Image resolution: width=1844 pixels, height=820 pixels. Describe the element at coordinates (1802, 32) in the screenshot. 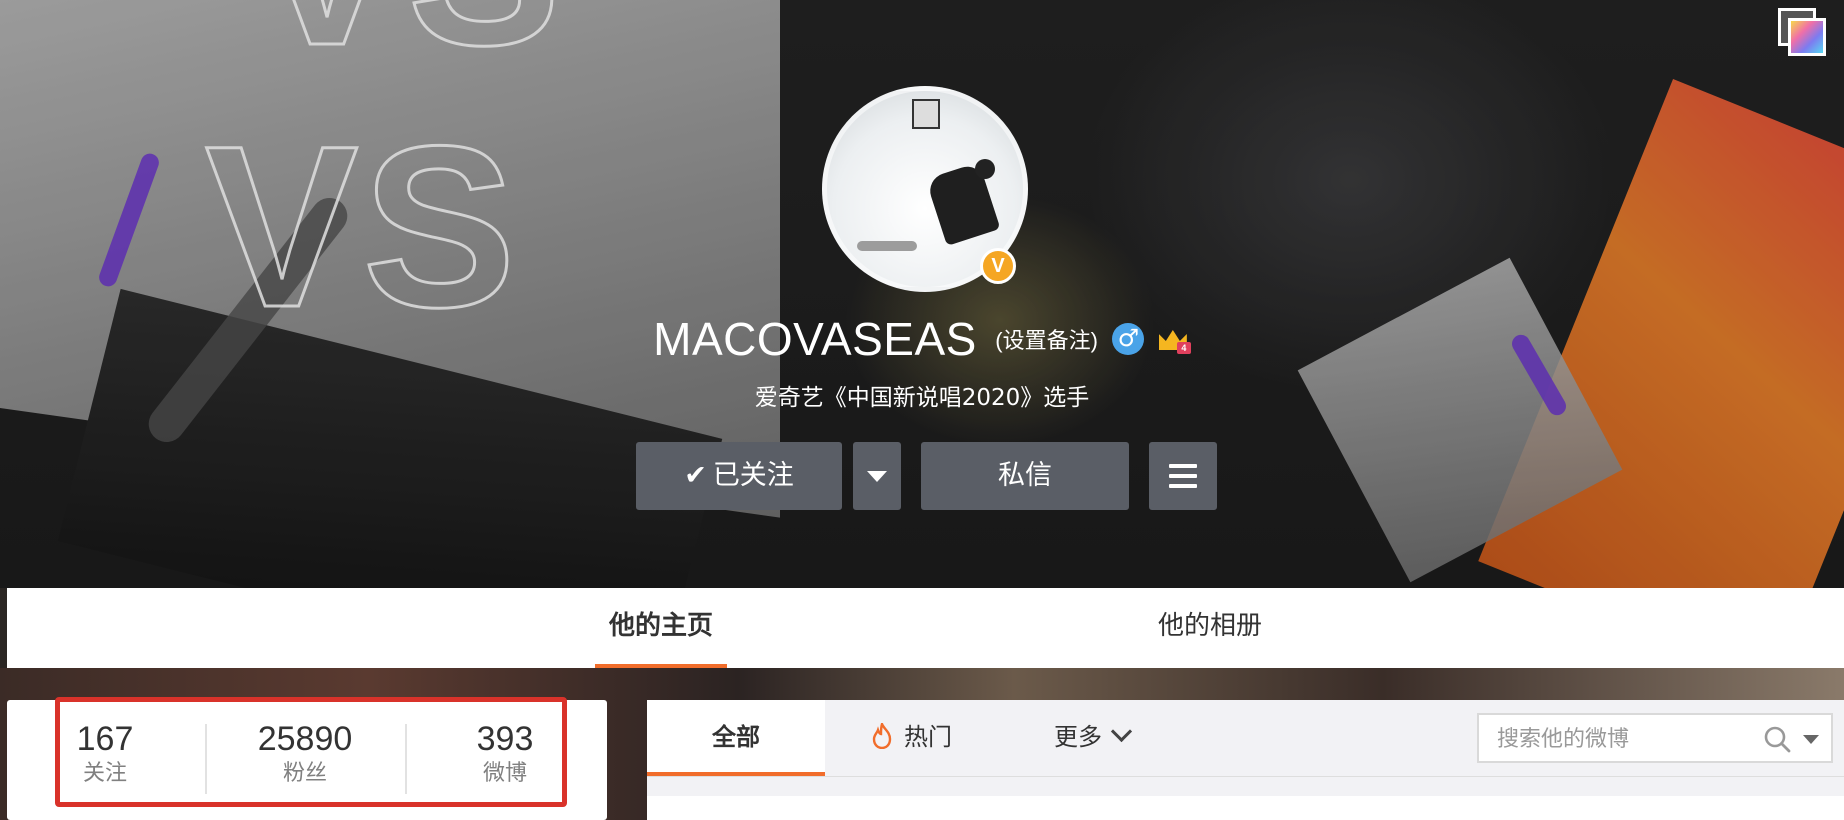

I see `change-skin-icon` at that location.